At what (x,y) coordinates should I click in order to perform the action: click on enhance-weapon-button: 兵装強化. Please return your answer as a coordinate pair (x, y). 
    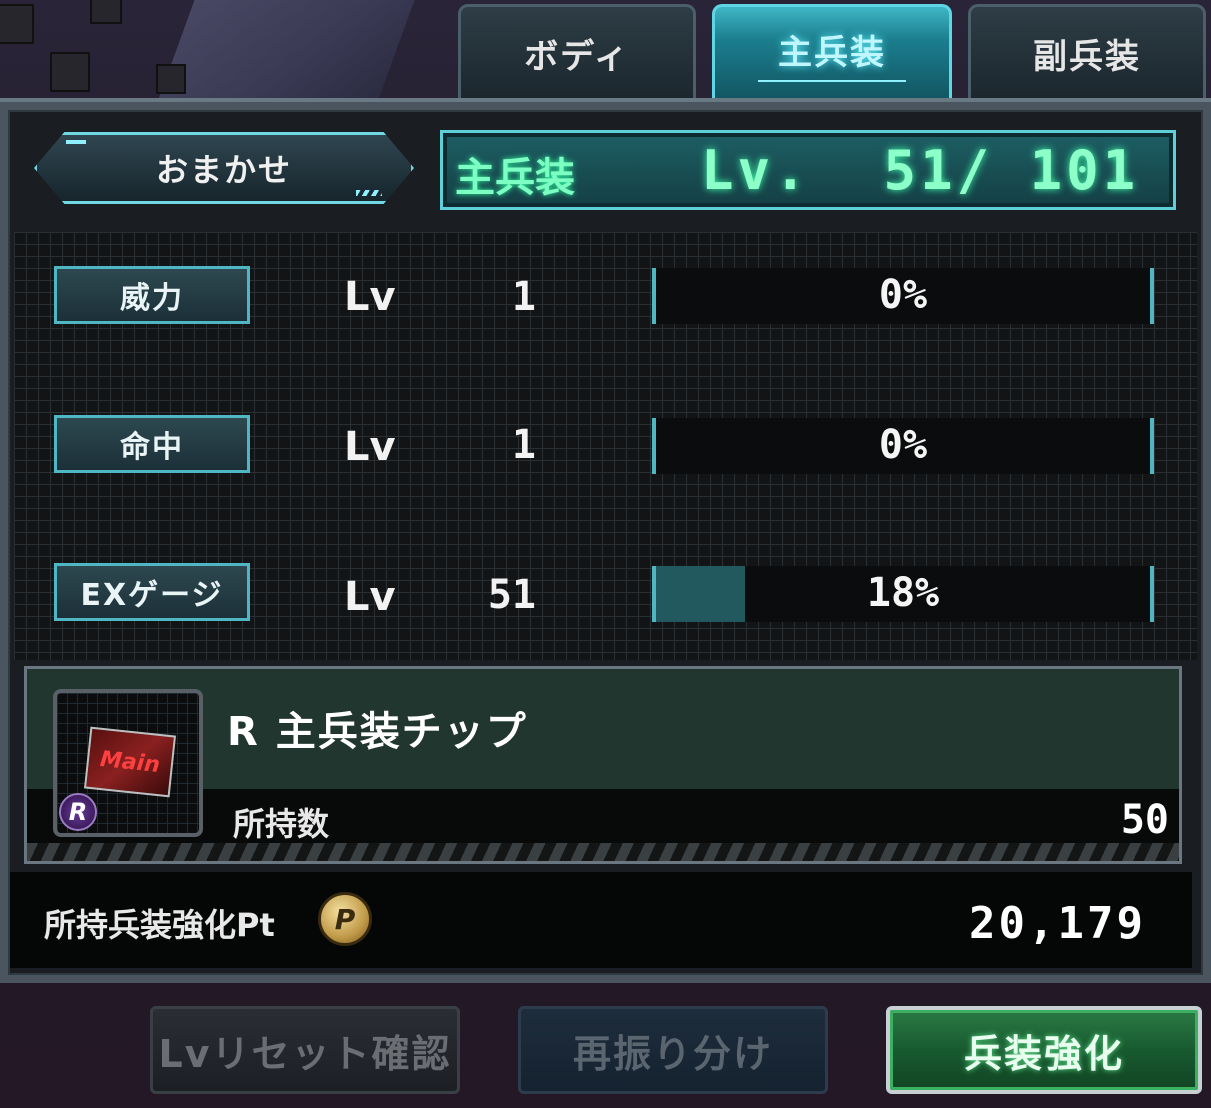
    Looking at the image, I should click on (1044, 1050).